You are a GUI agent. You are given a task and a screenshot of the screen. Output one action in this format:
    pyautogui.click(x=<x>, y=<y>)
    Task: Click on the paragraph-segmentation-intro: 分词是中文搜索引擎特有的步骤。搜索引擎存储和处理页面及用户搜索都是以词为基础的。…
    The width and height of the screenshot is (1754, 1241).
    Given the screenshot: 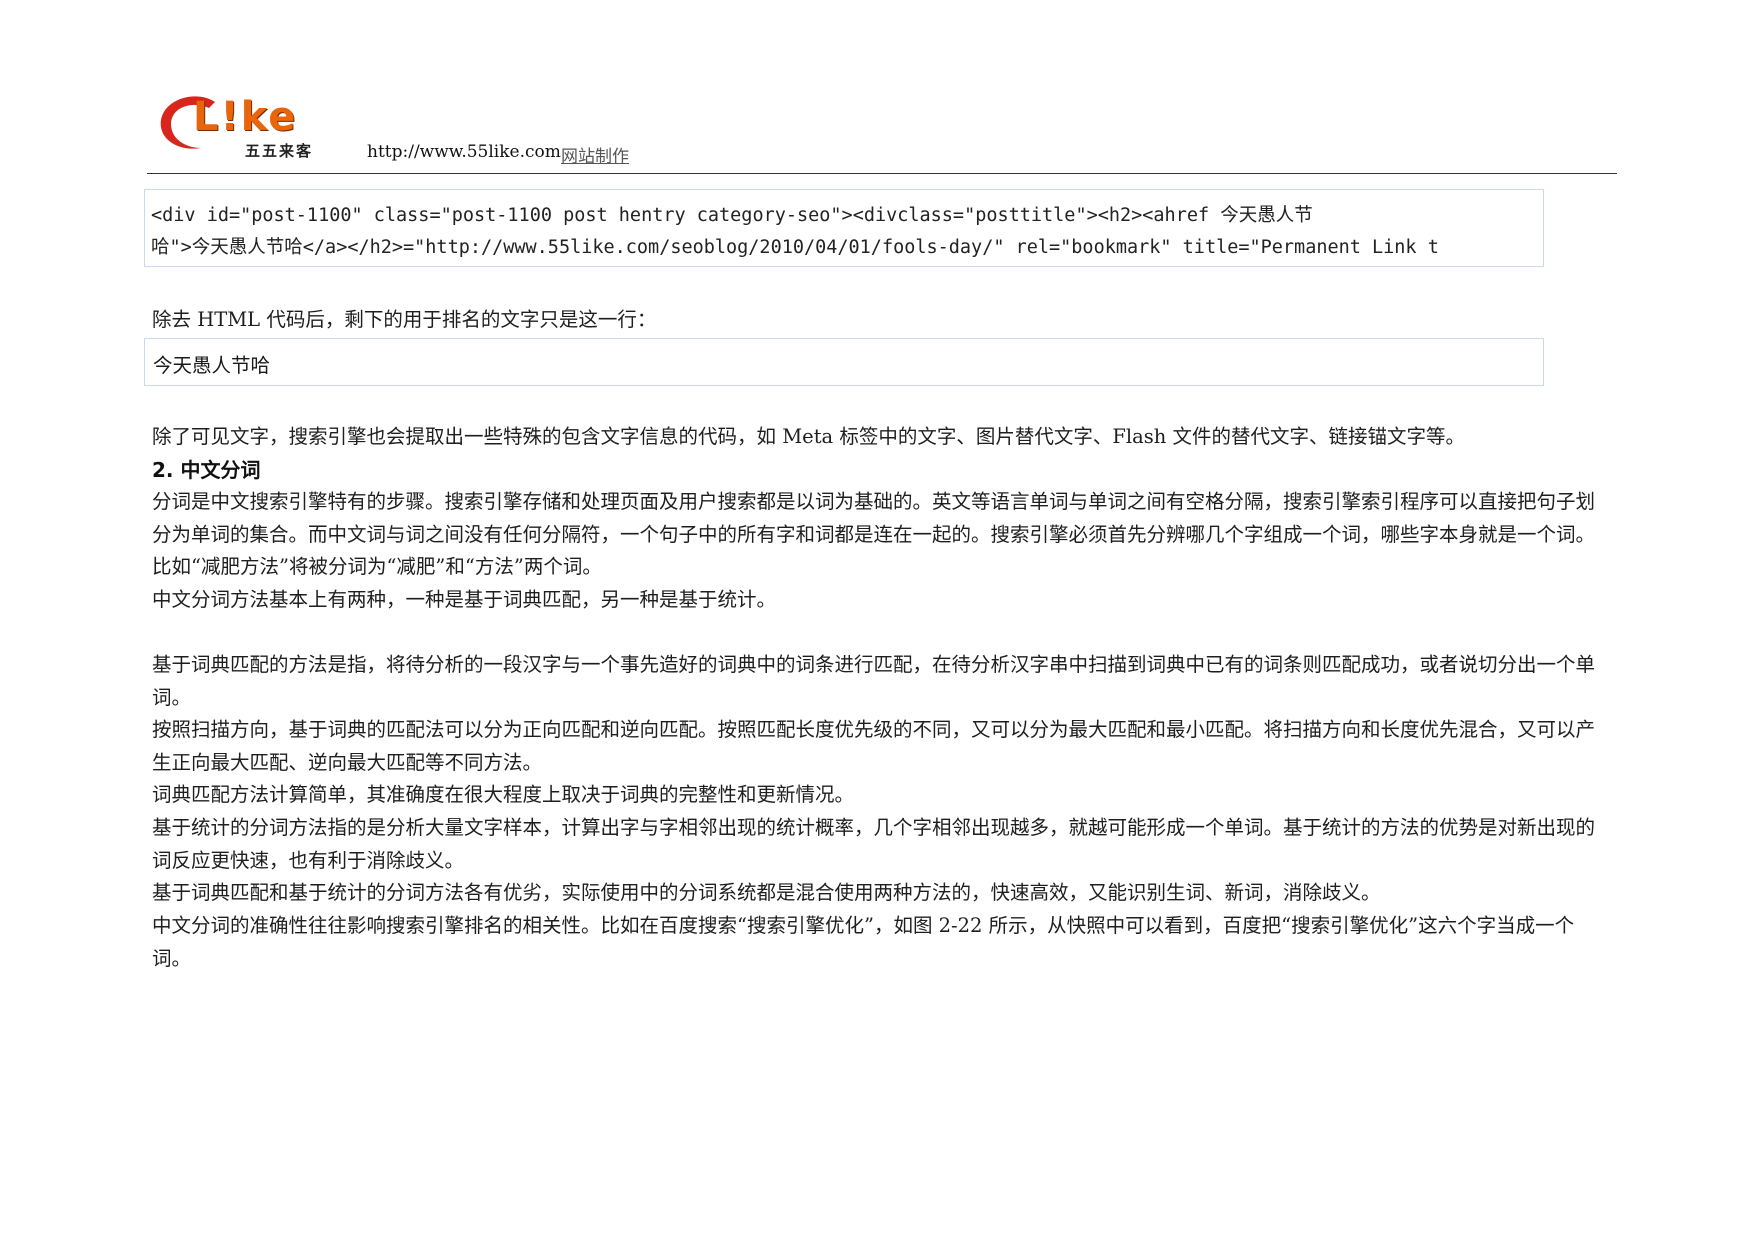 What is the action you would take?
    pyautogui.click(x=874, y=534)
    